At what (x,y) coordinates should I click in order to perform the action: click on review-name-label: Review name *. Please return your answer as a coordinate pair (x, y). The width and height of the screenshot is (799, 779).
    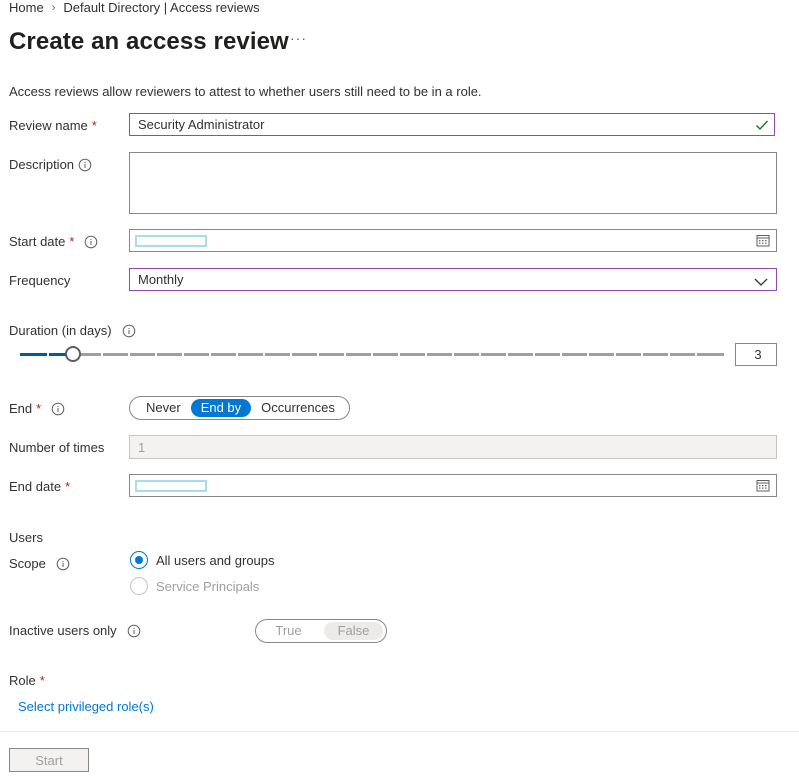
    Looking at the image, I should click on (53, 125).